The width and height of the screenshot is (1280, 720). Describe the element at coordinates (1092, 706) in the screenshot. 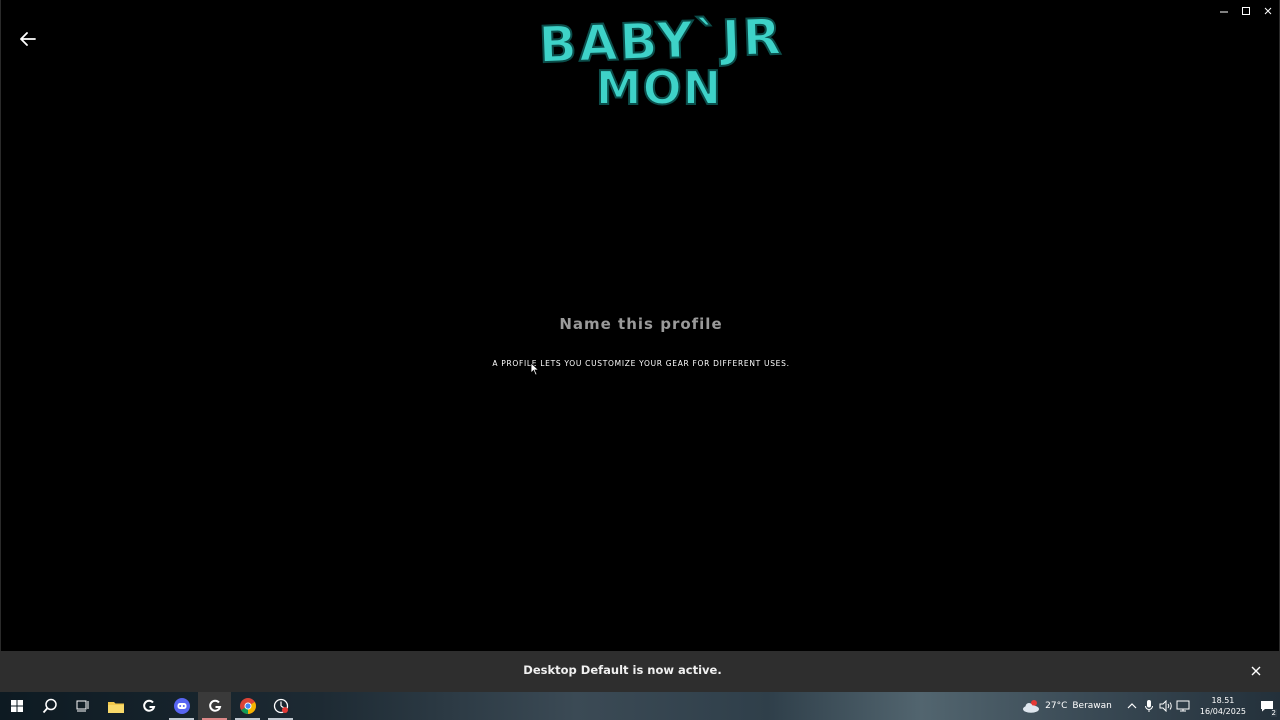

I see `weather-condition: Berawan` at that location.